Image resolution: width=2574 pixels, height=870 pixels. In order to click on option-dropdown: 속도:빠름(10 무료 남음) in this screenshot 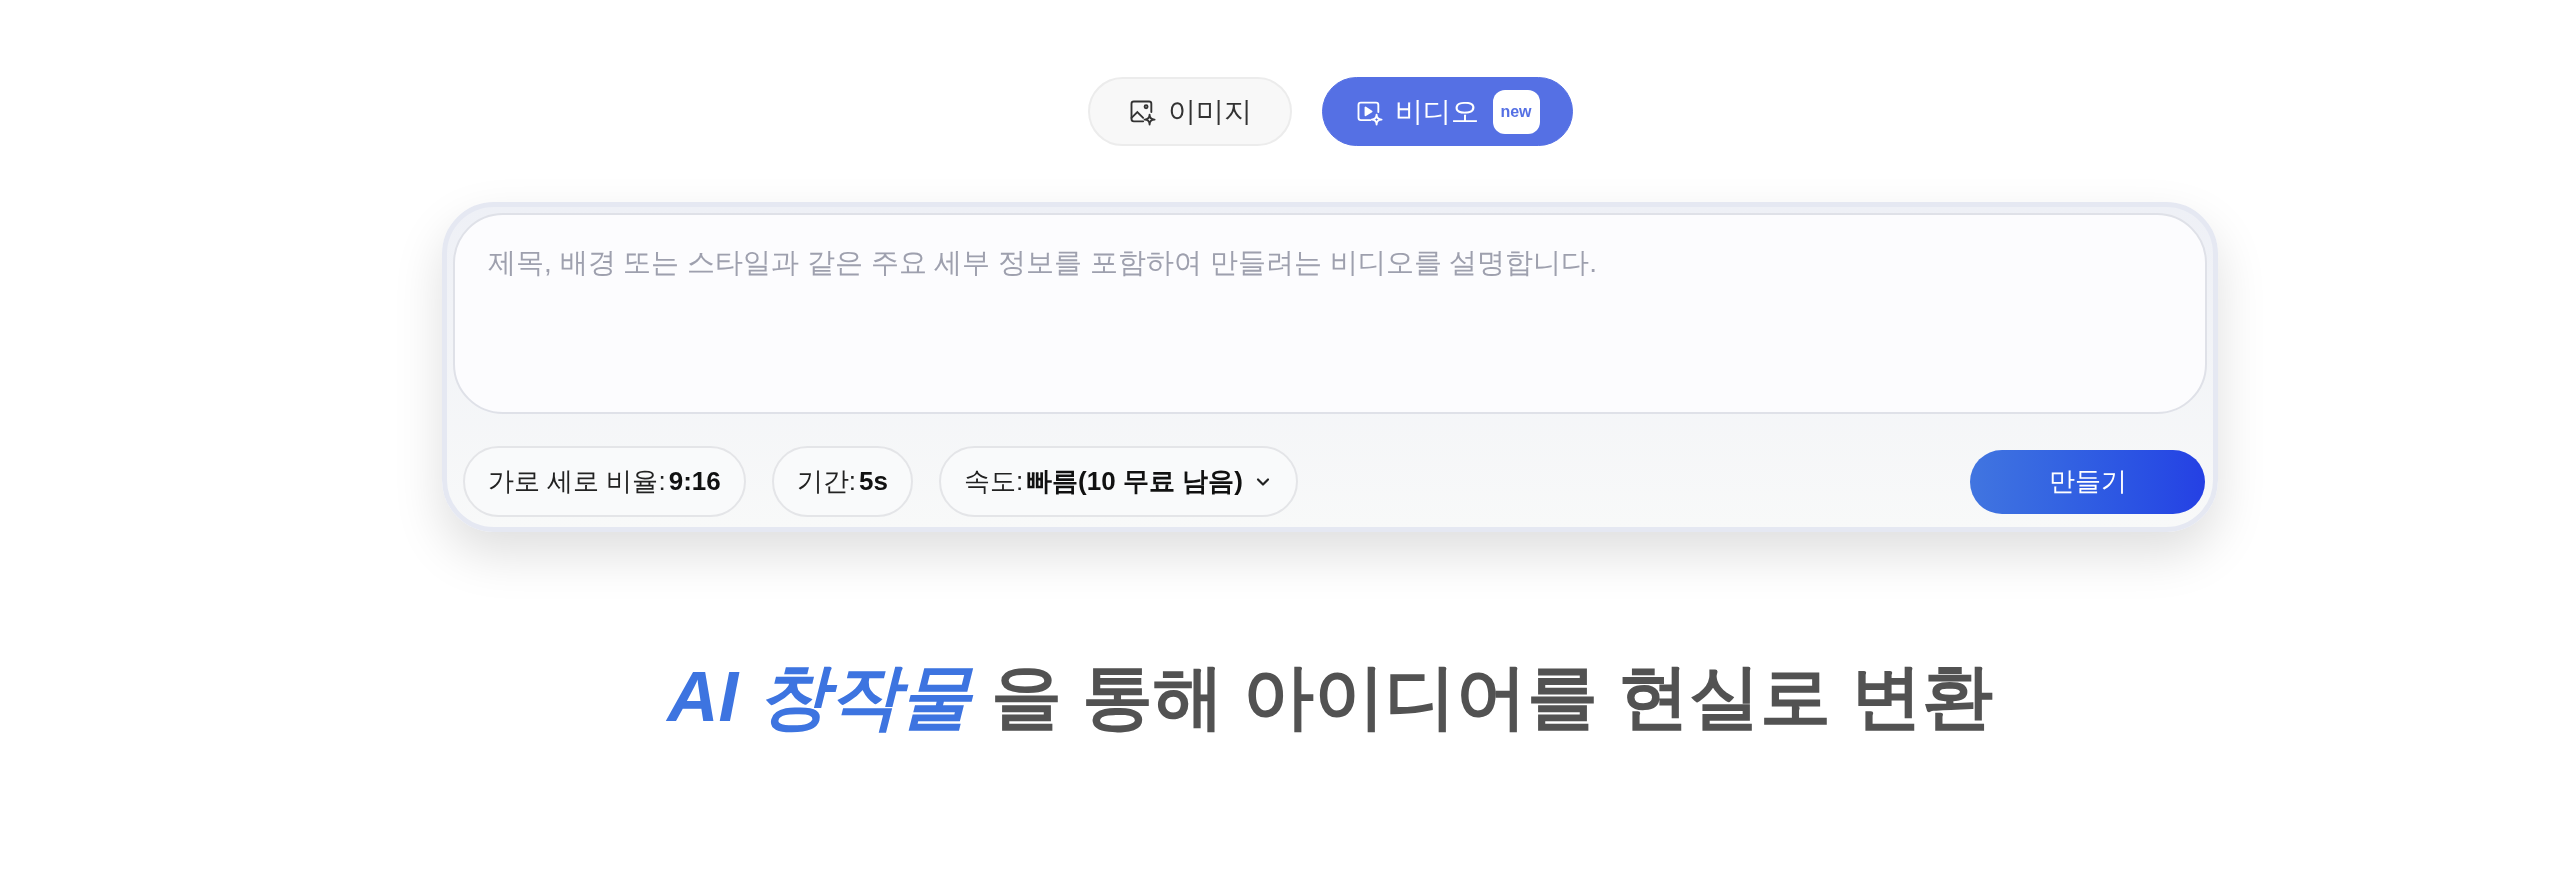, I will do `click(1118, 481)`.